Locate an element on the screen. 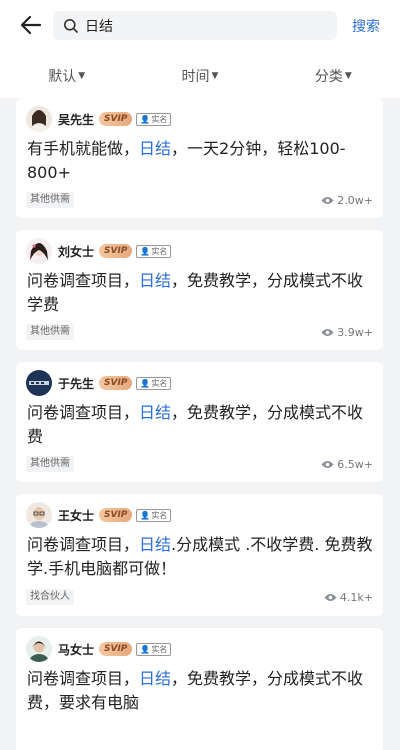  user-name: 吴先生 is located at coordinates (76, 119).